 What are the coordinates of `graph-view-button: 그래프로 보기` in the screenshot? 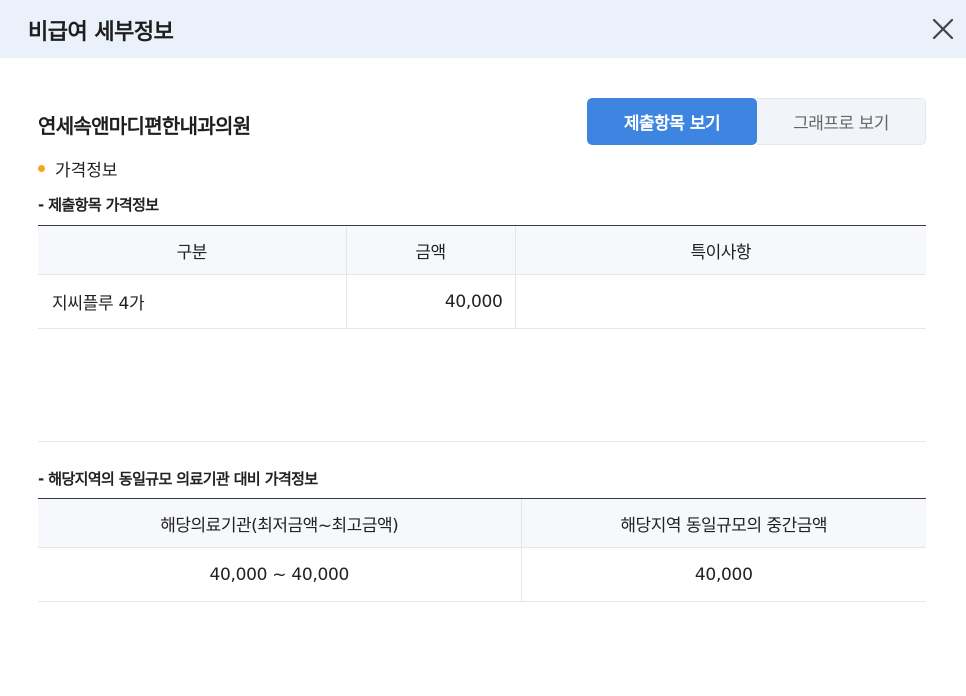 It's located at (841, 121).